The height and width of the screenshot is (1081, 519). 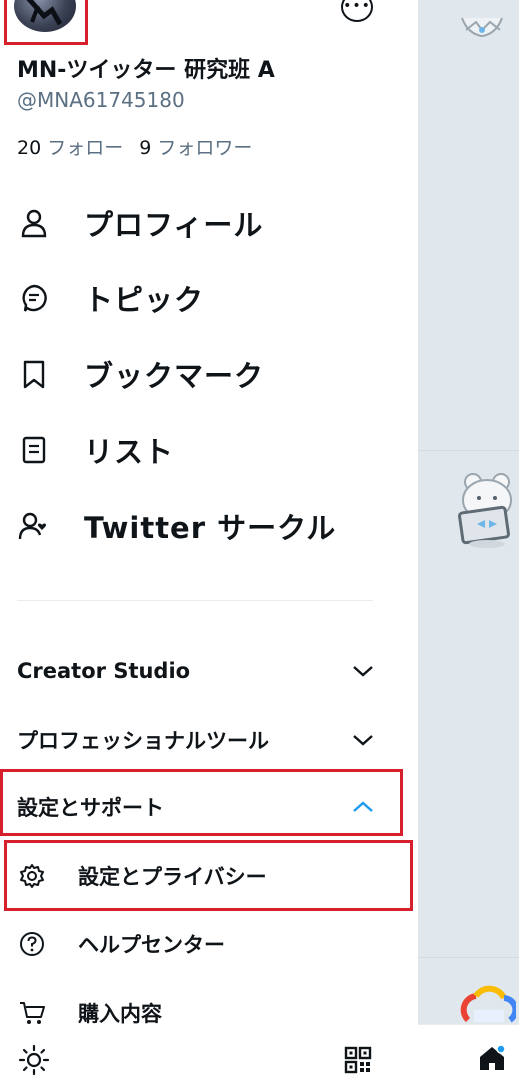 What do you see at coordinates (144, 300) in the screenshot?
I see `nav-label: トピック` at bounding box center [144, 300].